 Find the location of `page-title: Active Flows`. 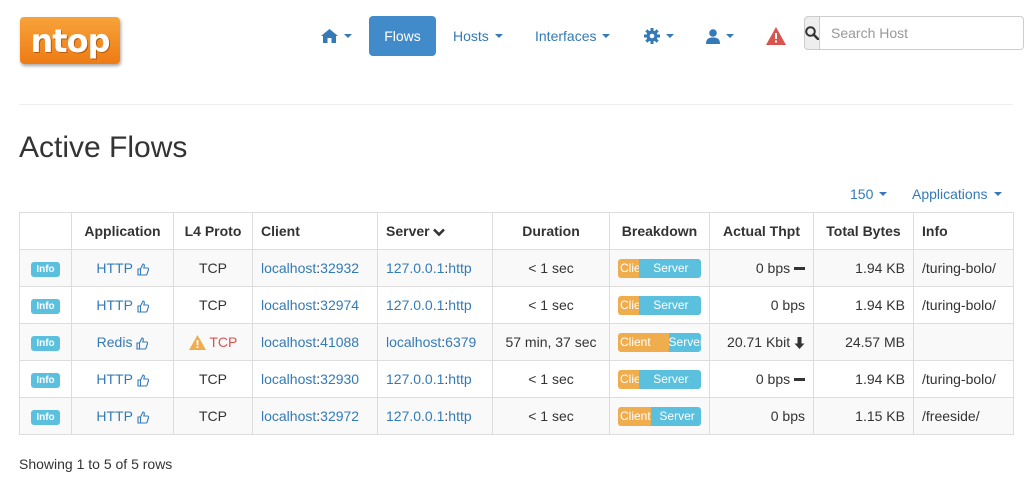

page-title: Active Flows is located at coordinates (103, 147).